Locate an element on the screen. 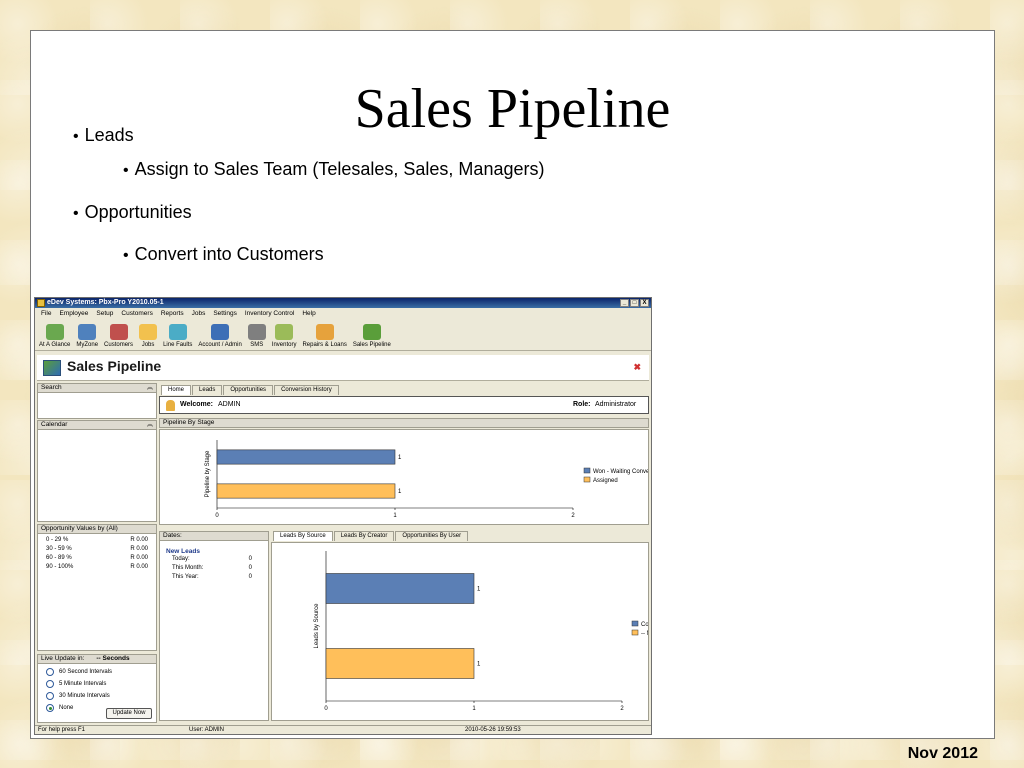 The width and height of the screenshot is (1024, 768). calendar-panel-header: Calendar ︽ is located at coordinates (97, 425).